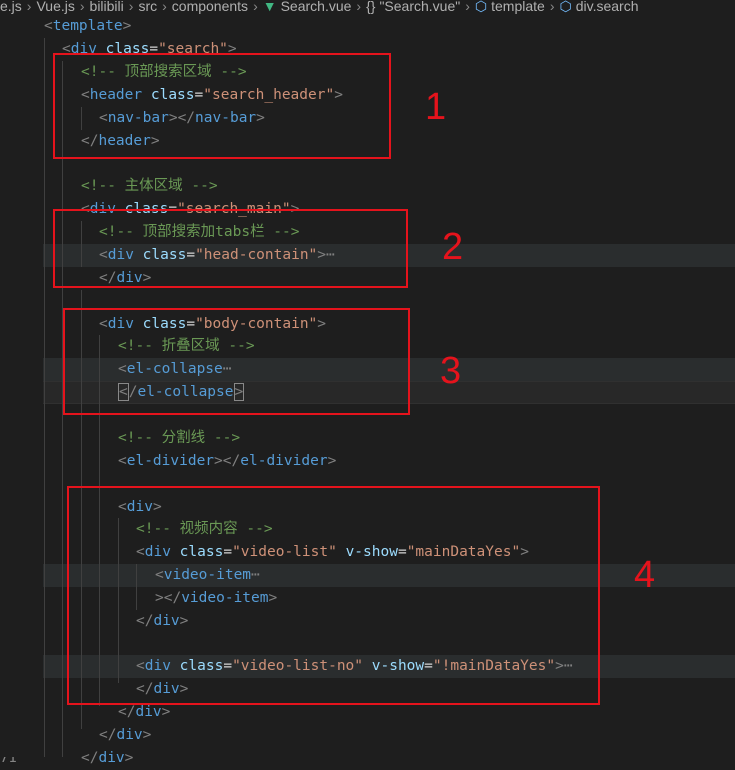  Describe the element at coordinates (269, 7) in the screenshot. I see `vue-icon: ▼` at that location.